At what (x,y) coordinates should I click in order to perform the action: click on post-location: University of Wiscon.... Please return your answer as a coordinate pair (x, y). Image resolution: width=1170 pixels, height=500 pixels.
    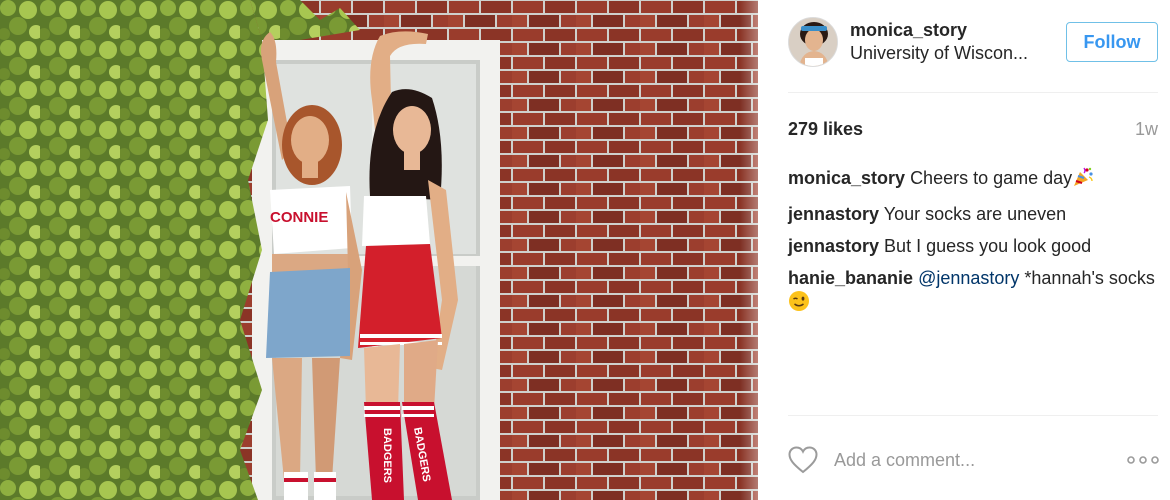
    Looking at the image, I should click on (939, 53).